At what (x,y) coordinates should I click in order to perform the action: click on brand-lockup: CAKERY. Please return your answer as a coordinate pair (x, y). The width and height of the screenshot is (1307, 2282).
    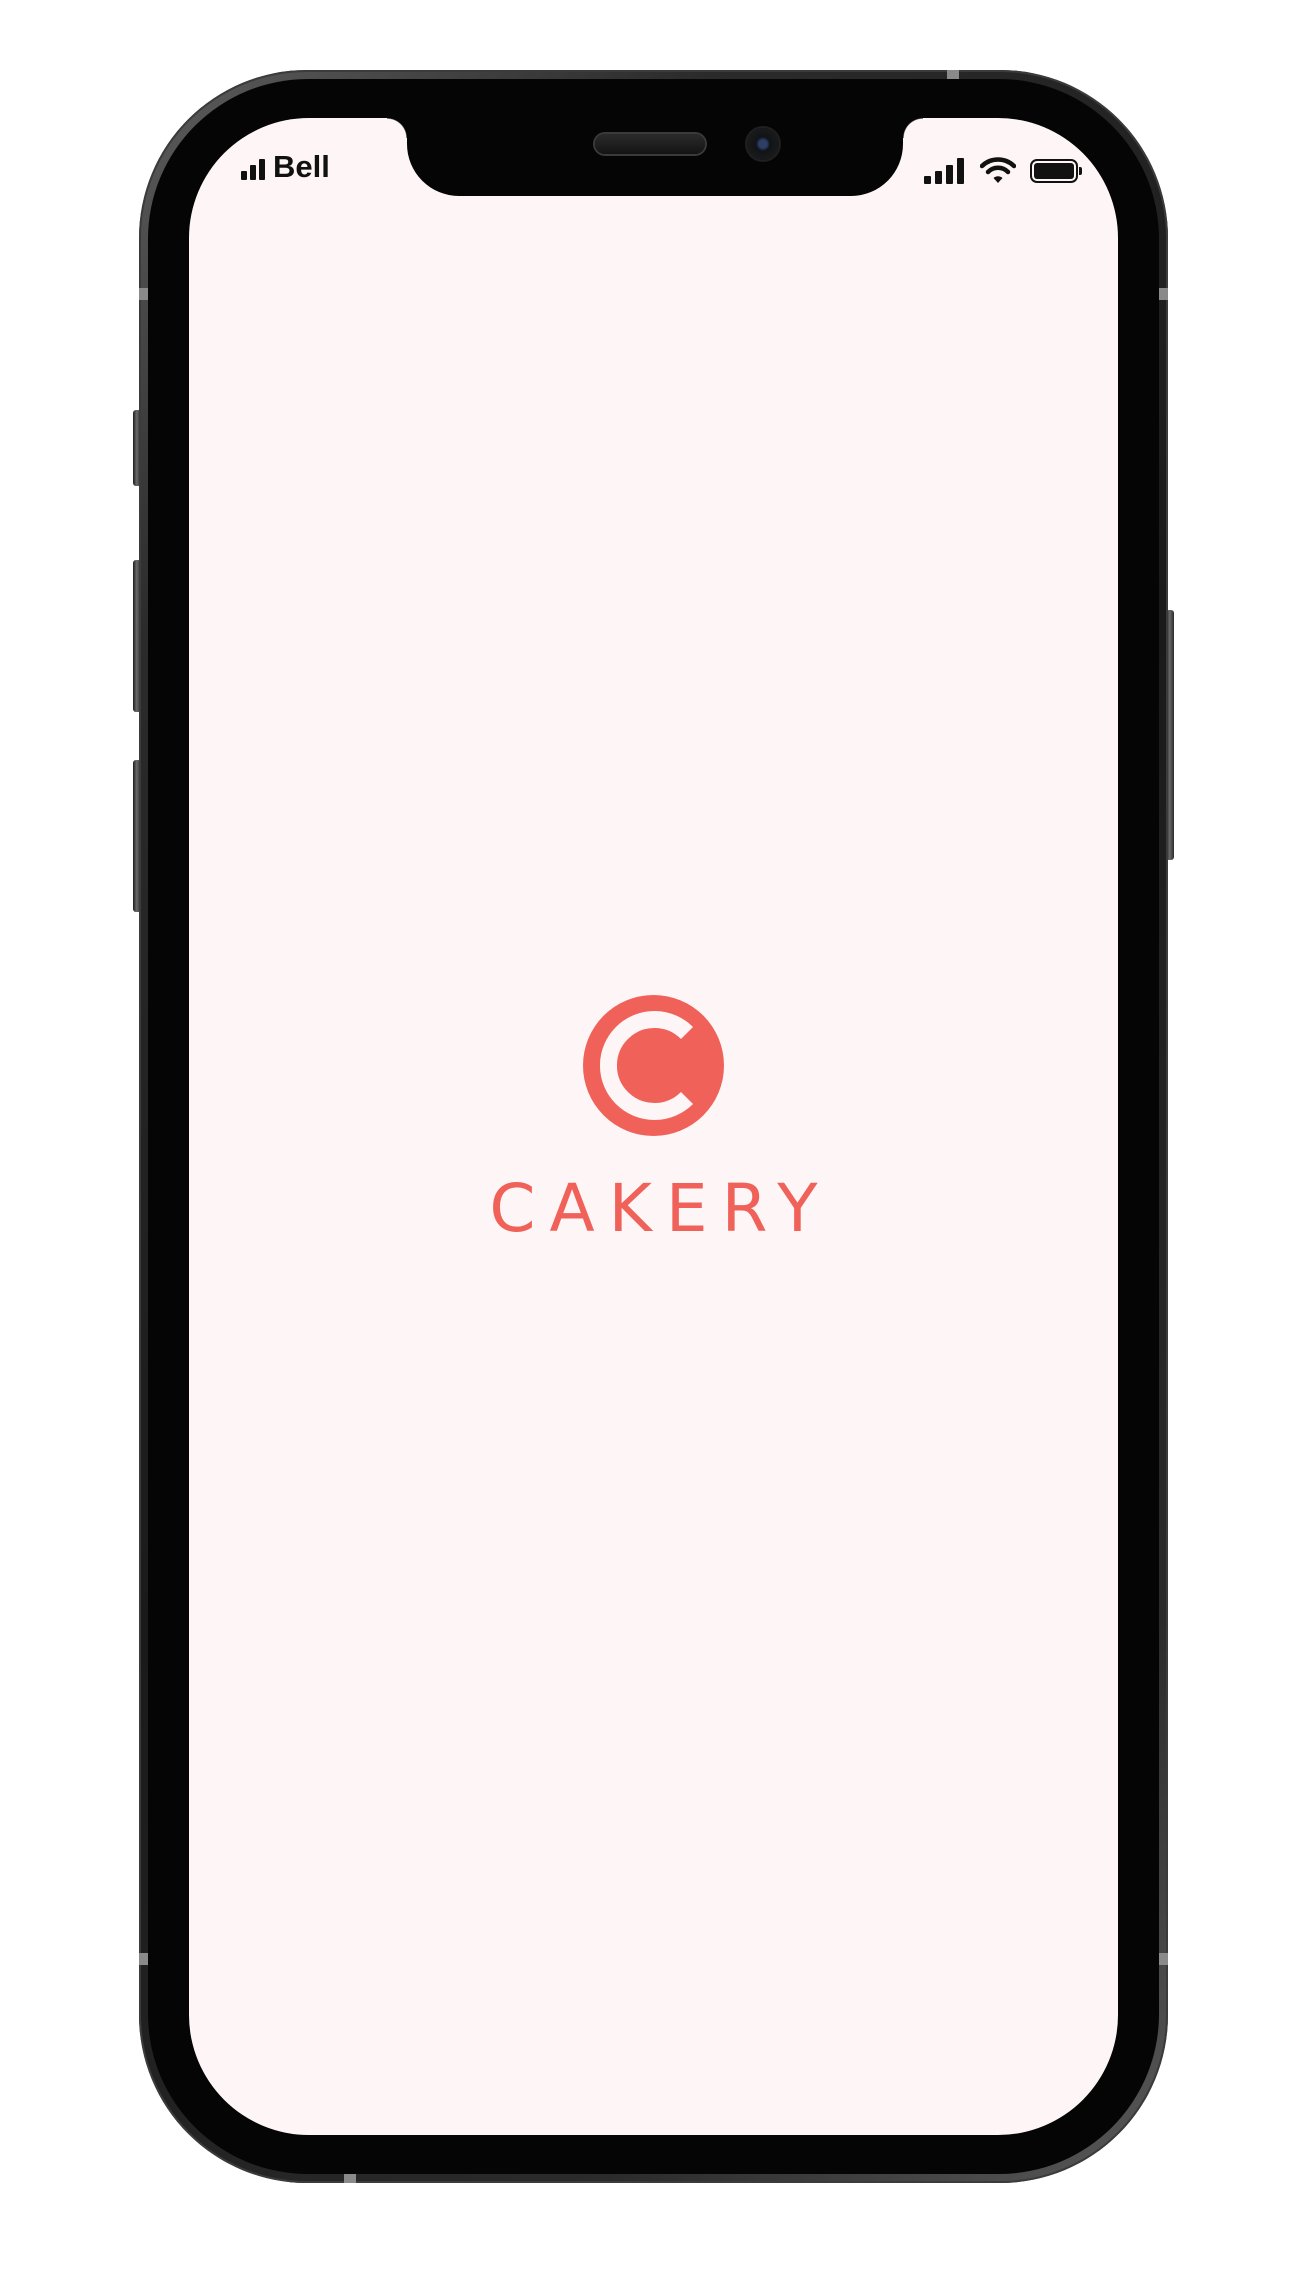
    Looking at the image, I should click on (653, 1118).